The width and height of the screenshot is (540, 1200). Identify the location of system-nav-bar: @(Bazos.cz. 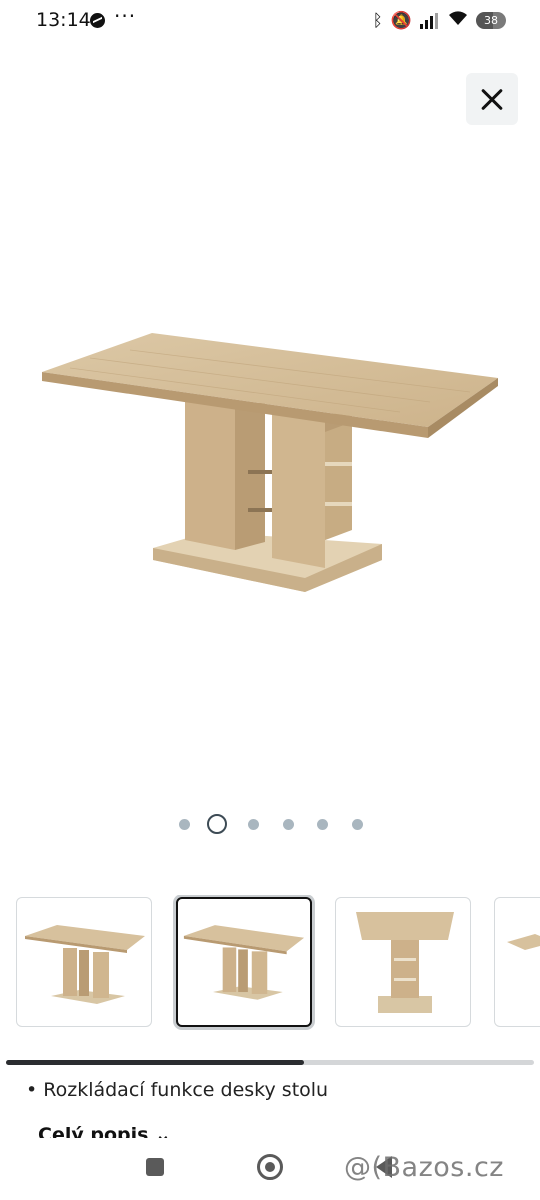
(270, 1169).